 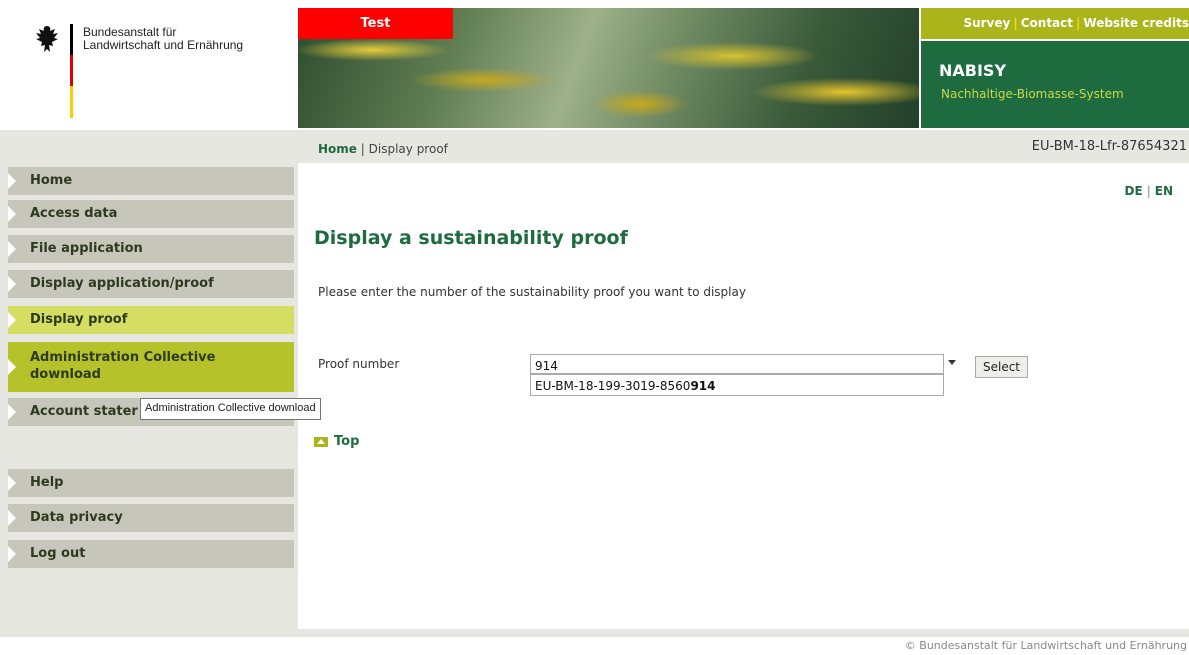 What do you see at coordinates (347, 441) in the screenshot?
I see `back-to-top-label: Top` at bounding box center [347, 441].